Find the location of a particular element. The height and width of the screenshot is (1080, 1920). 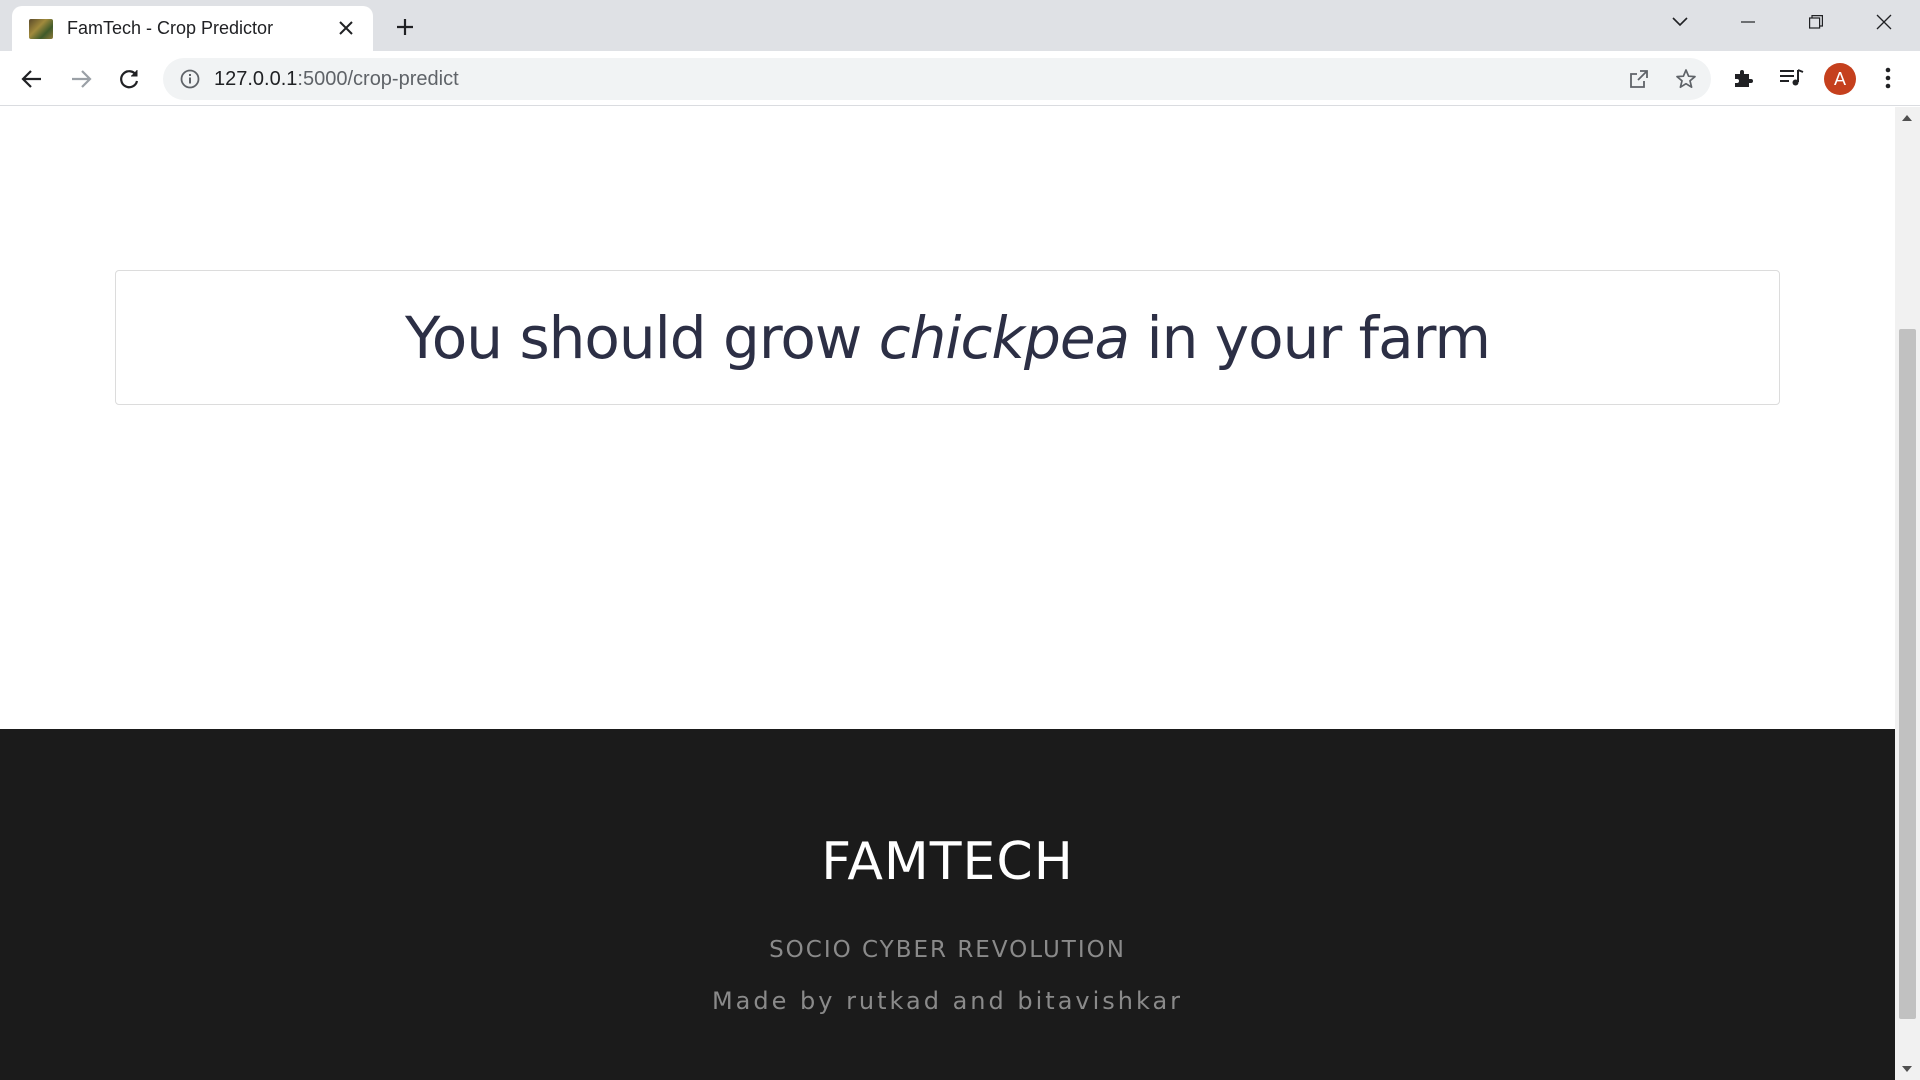

tab-strip: FamTech - Crop Predictor is located at coordinates (960, 25).